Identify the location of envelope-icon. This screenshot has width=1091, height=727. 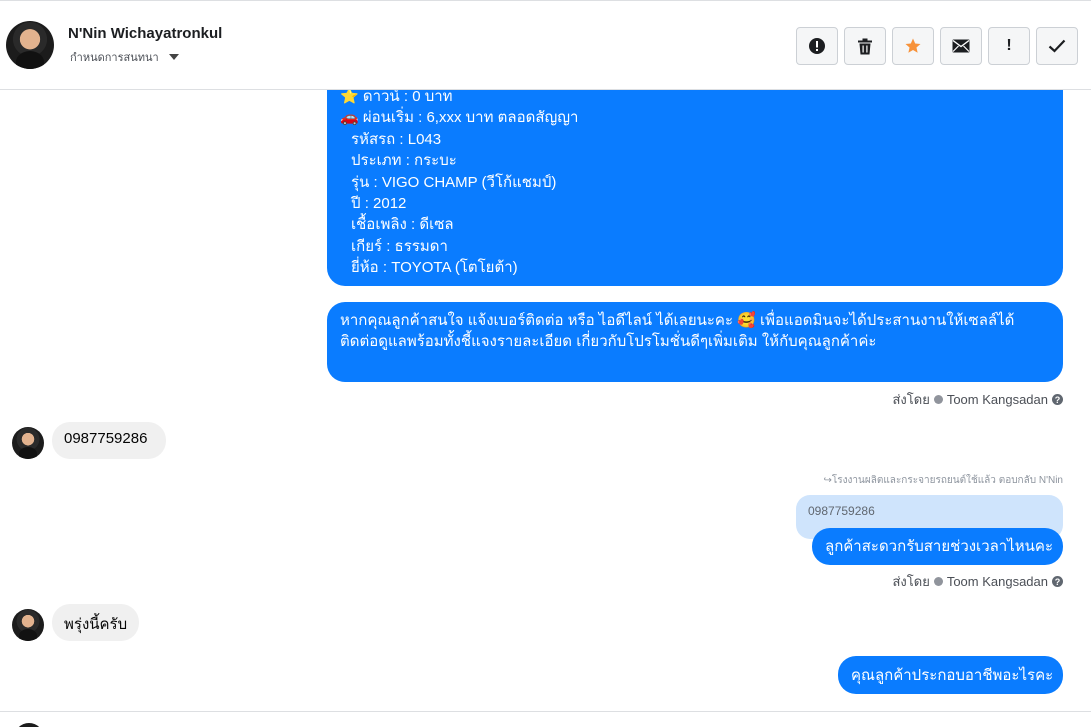
(961, 46).